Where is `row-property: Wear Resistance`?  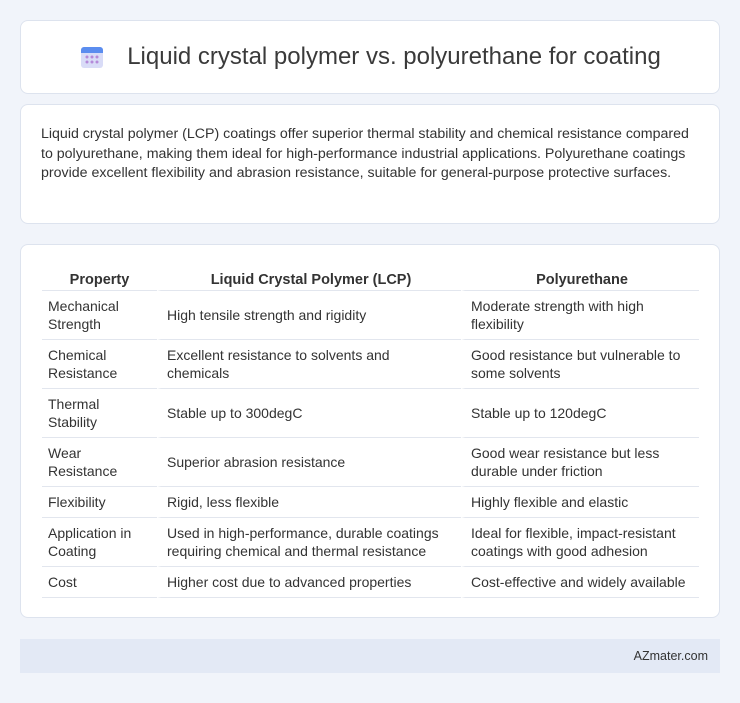
row-property: Wear Resistance is located at coordinates (99, 462).